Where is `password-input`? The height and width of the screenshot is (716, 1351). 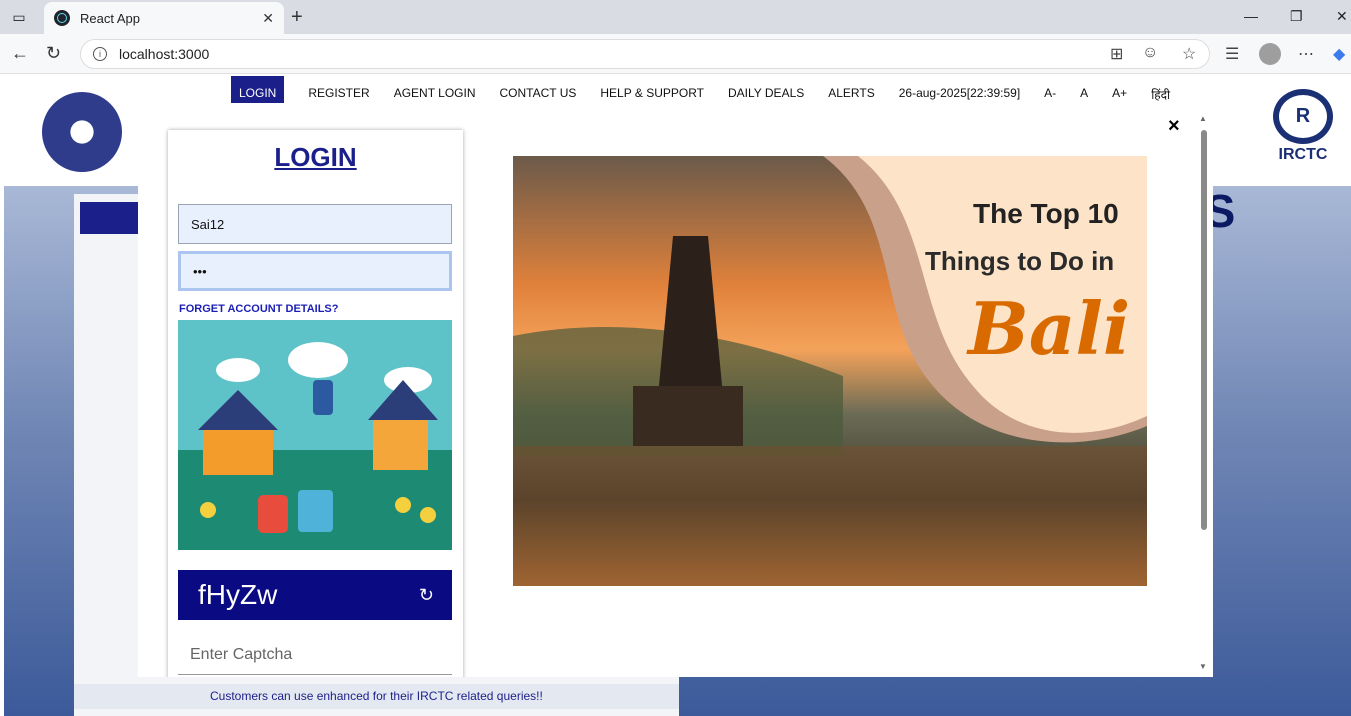
password-input is located at coordinates (315, 271).